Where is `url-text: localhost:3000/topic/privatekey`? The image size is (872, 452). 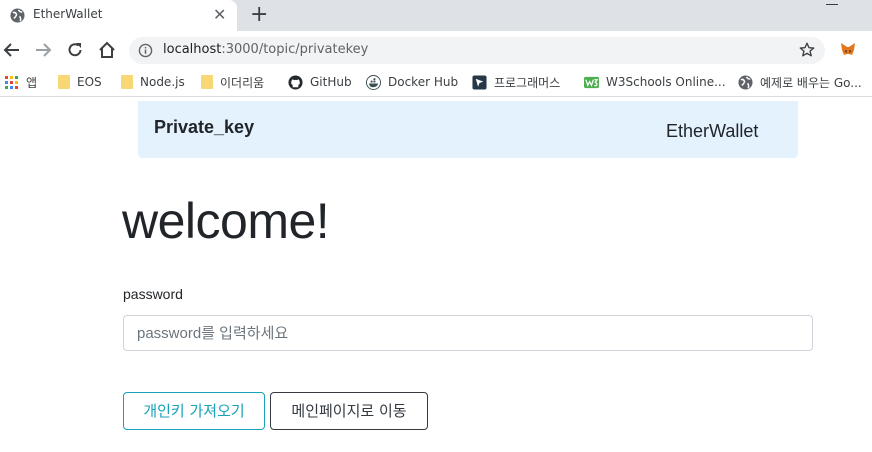
url-text: localhost:3000/topic/privatekey is located at coordinates (265, 49).